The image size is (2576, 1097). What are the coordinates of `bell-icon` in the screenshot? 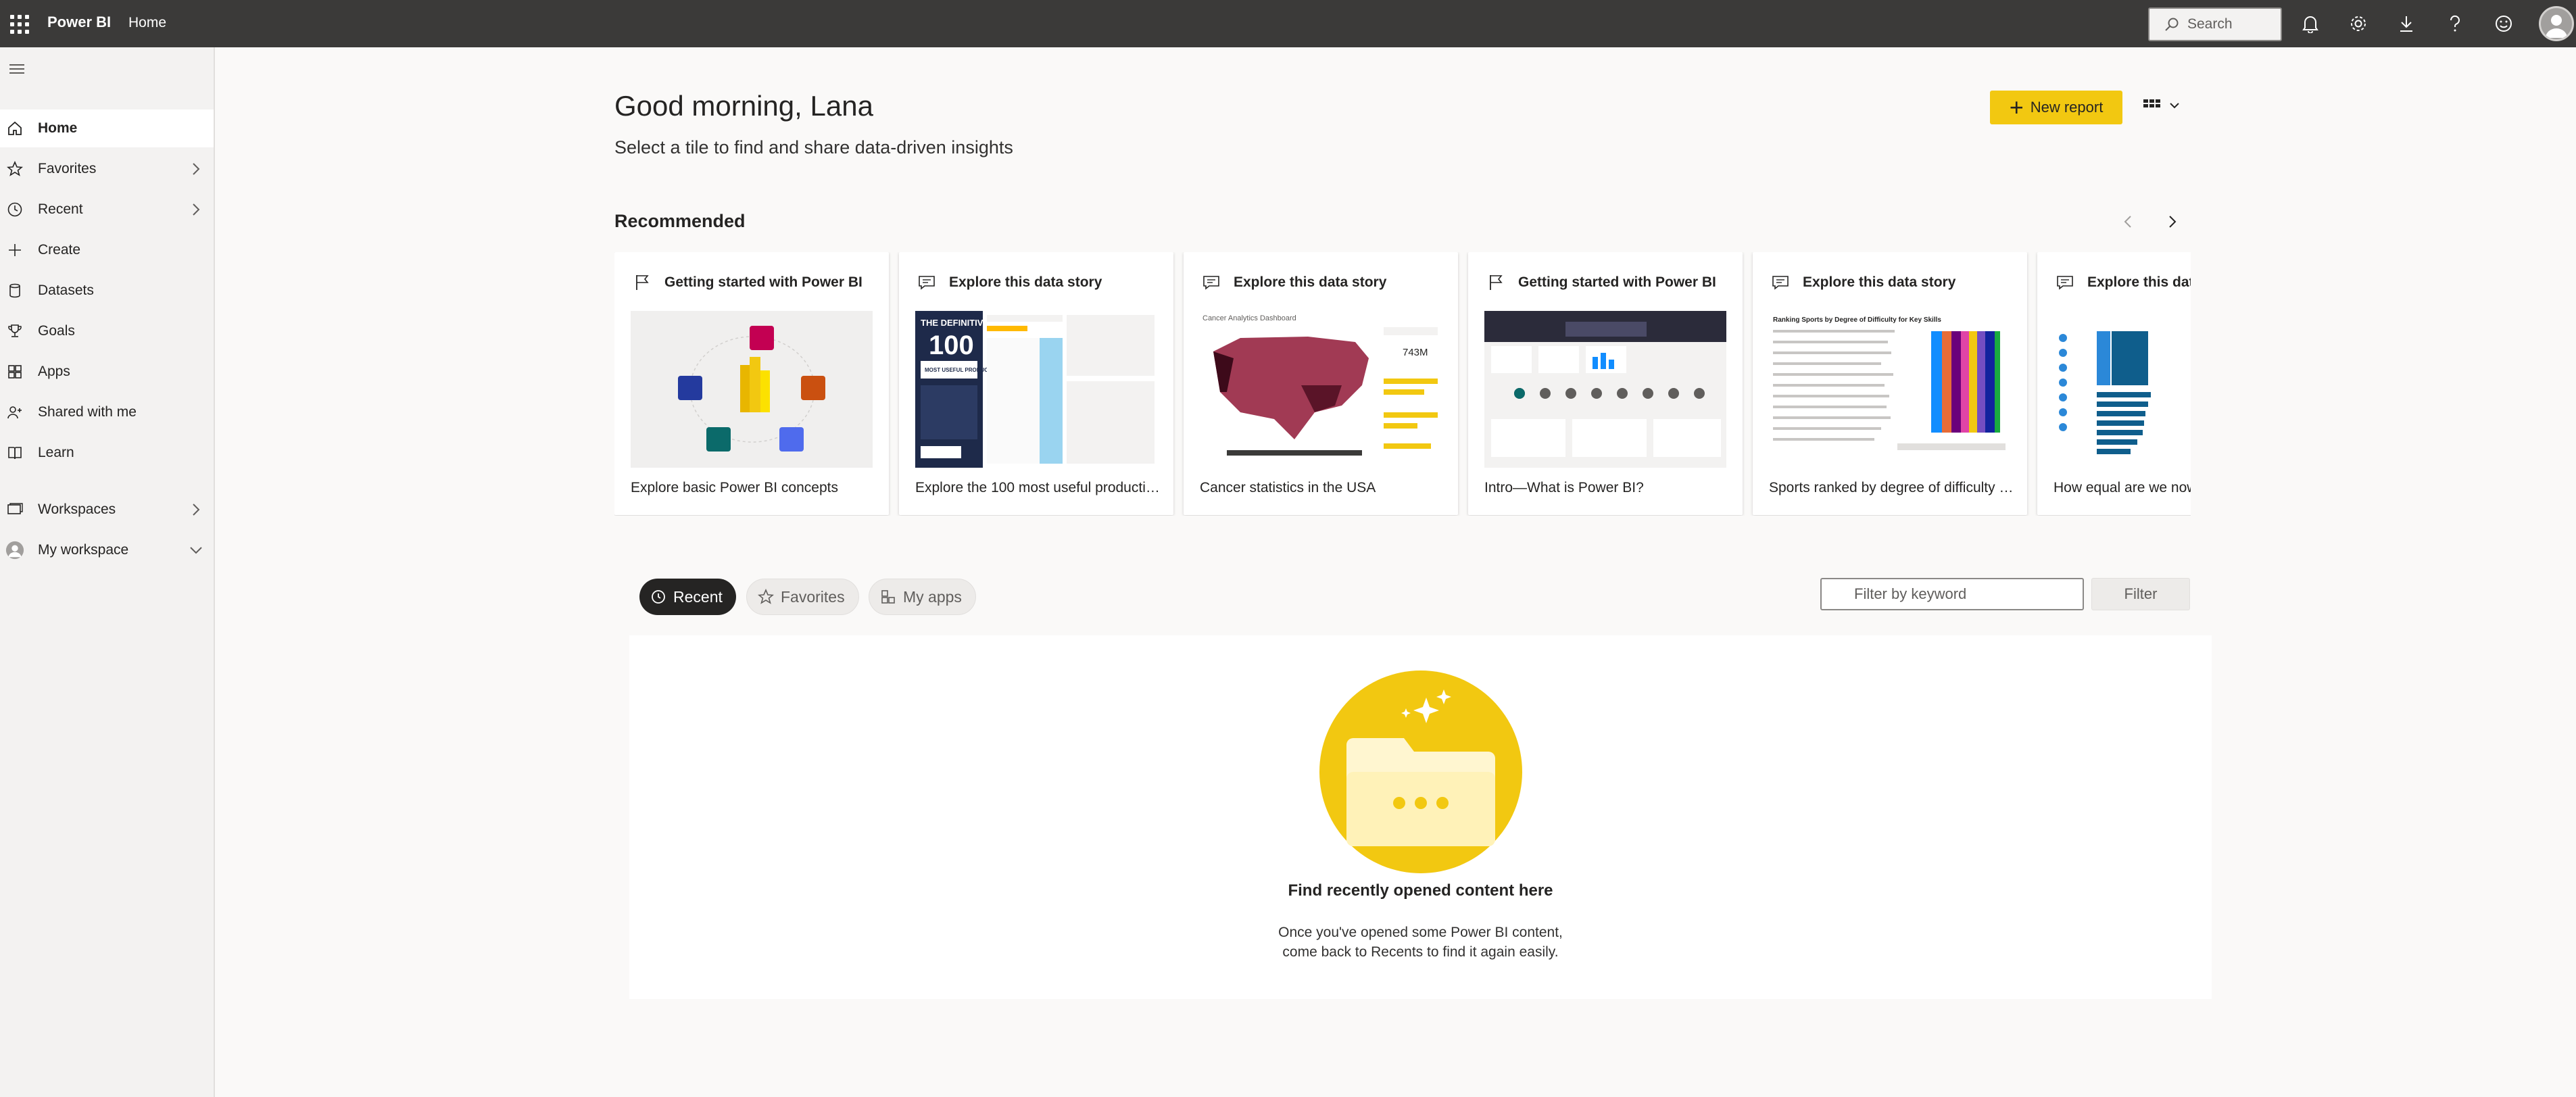 It's located at (2310, 23).